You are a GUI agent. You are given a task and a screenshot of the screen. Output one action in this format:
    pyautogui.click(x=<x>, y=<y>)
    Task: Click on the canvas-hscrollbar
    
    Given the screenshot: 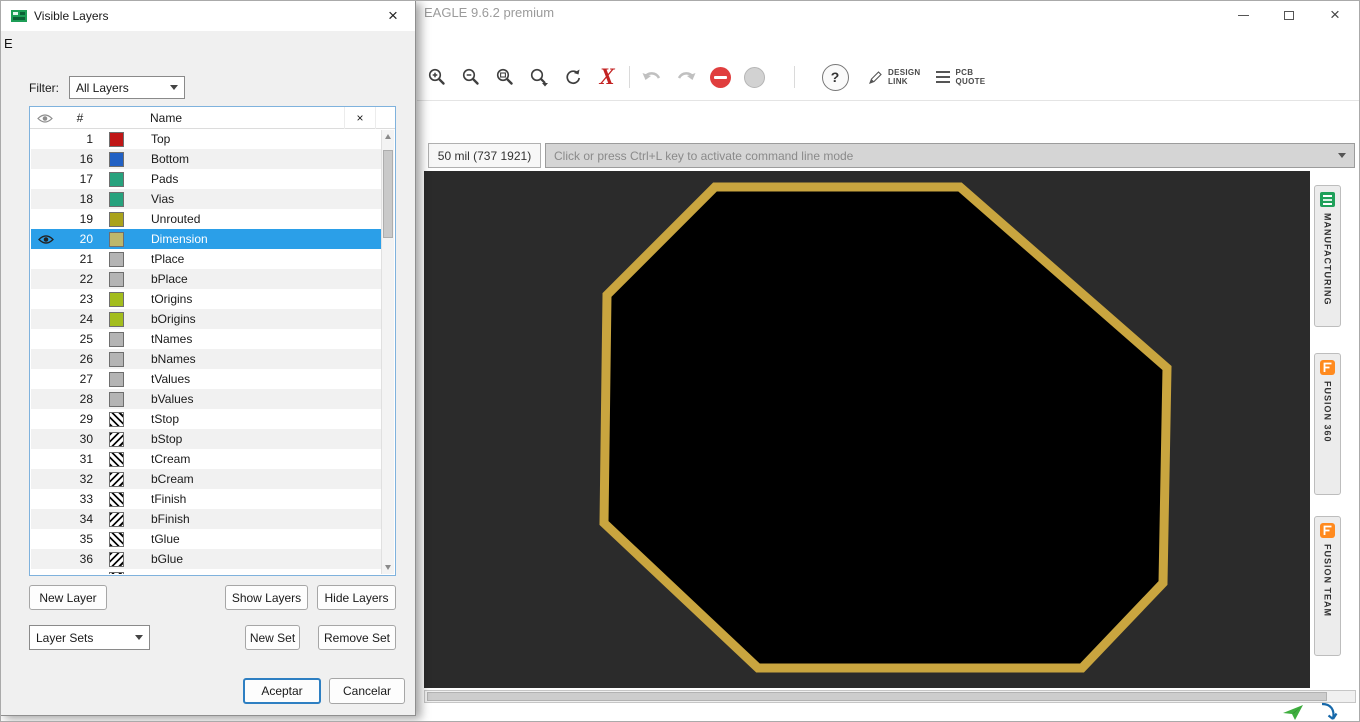 What is the action you would take?
    pyautogui.click(x=890, y=696)
    